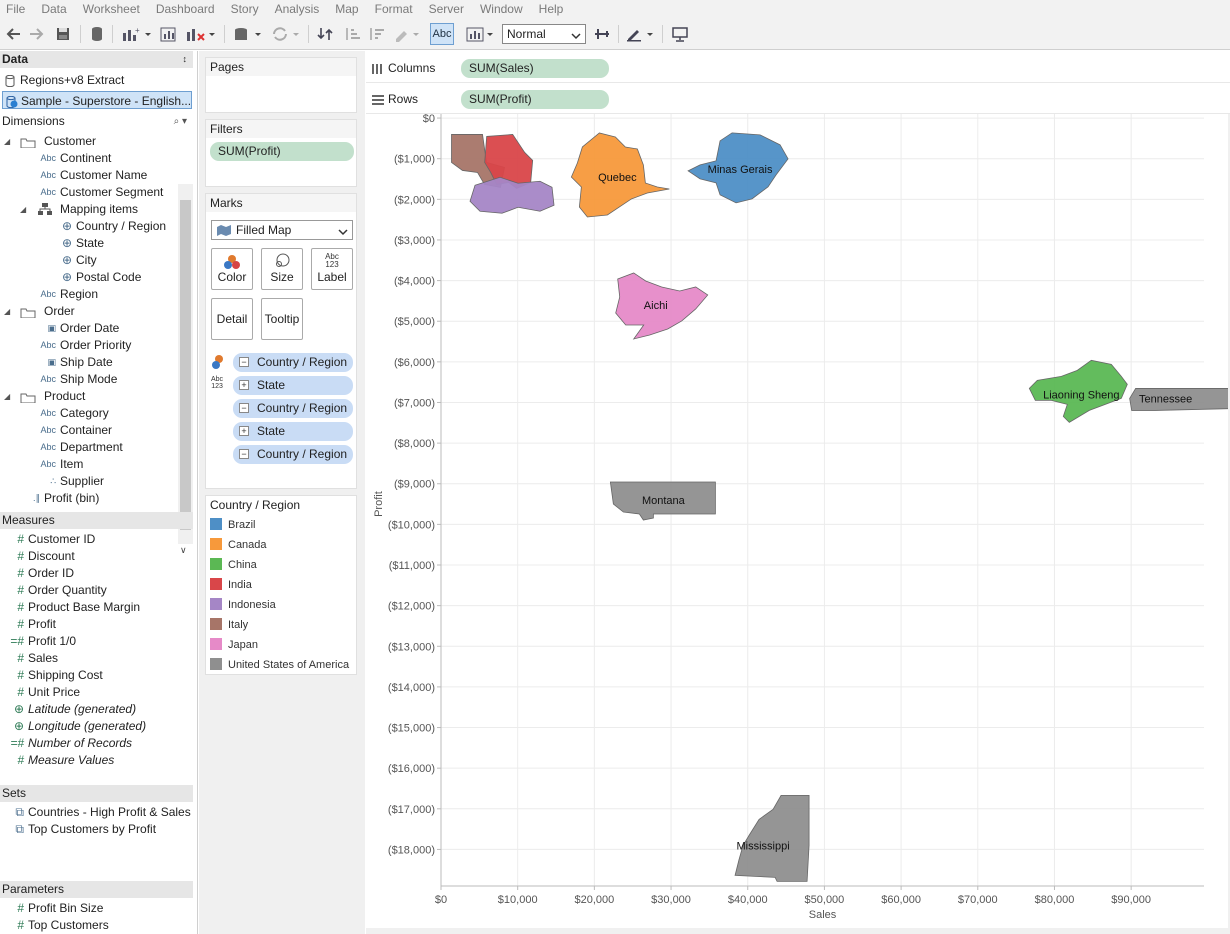 This screenshot has width=1230, height=934. What do you see at coordinates (78, 607) in the screenshot?
I see `measure-field: # Product Base Margin` at bounding box center [78, 607].